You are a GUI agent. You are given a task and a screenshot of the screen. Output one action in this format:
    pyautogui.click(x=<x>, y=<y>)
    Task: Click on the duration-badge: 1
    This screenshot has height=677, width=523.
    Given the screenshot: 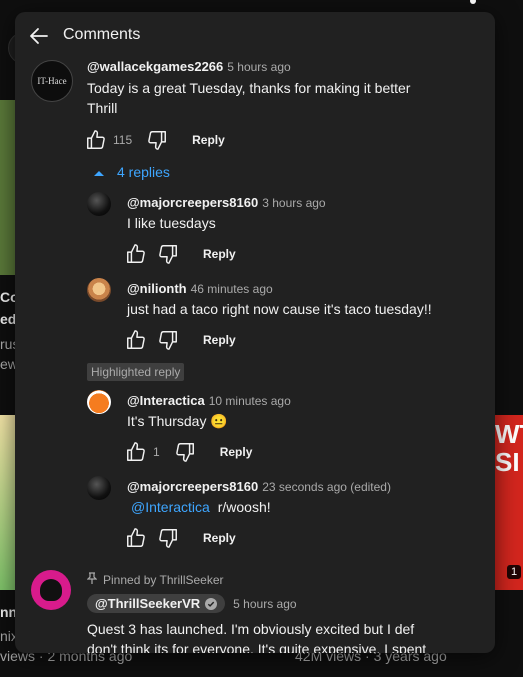 What is the action you would take?
    pyautogui.click(x=514, y=572)
    